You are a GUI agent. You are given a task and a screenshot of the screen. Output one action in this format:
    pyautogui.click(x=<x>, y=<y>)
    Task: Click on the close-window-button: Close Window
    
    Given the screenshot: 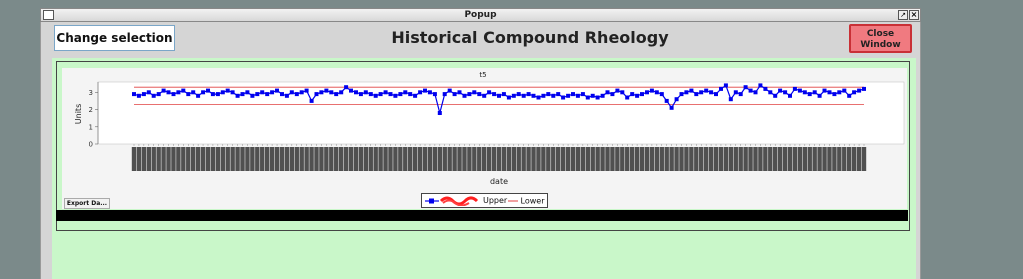 What is the action you would take?
    pyautogui.click(x=880, y=38)
    